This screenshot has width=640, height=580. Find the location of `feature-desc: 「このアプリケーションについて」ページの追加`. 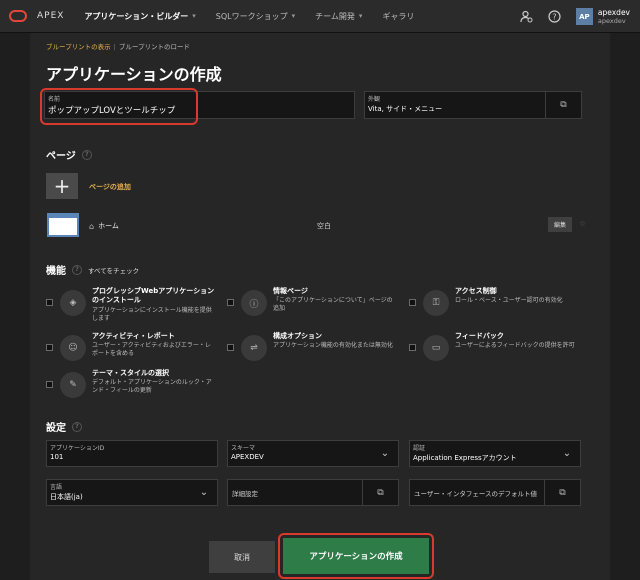

feature-desc: 「このアプリケーションについて」ページの追加 is located at coordinates (333, 304).